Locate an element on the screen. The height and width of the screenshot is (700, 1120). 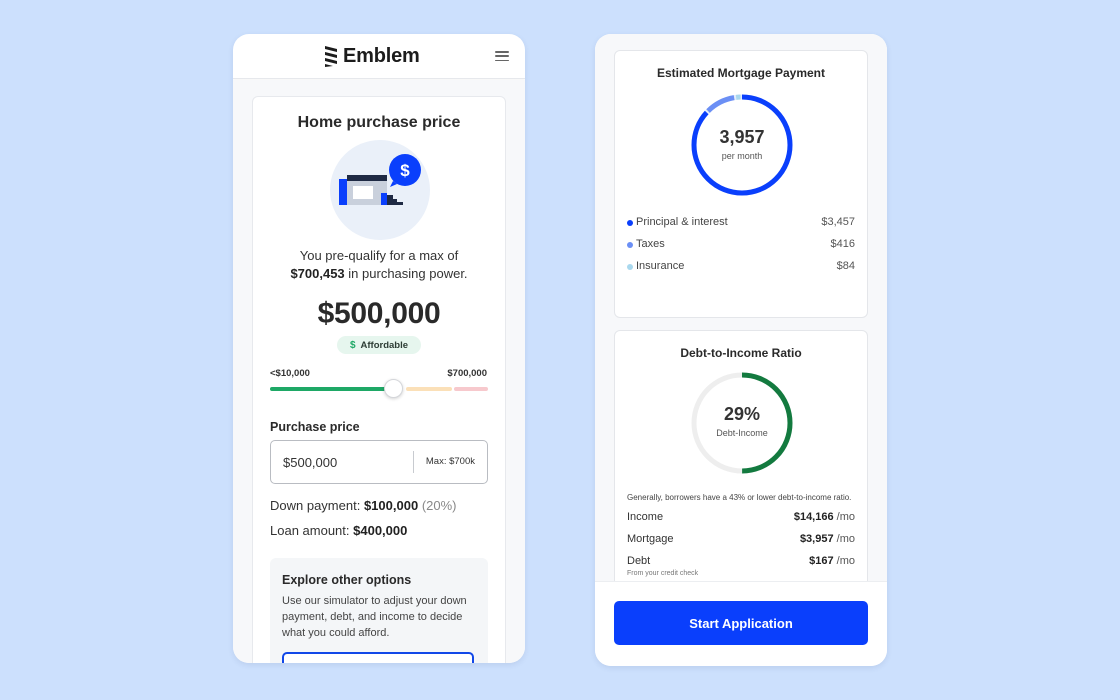
range-min-label: <$10,000 is located at coordinates (290, 373).